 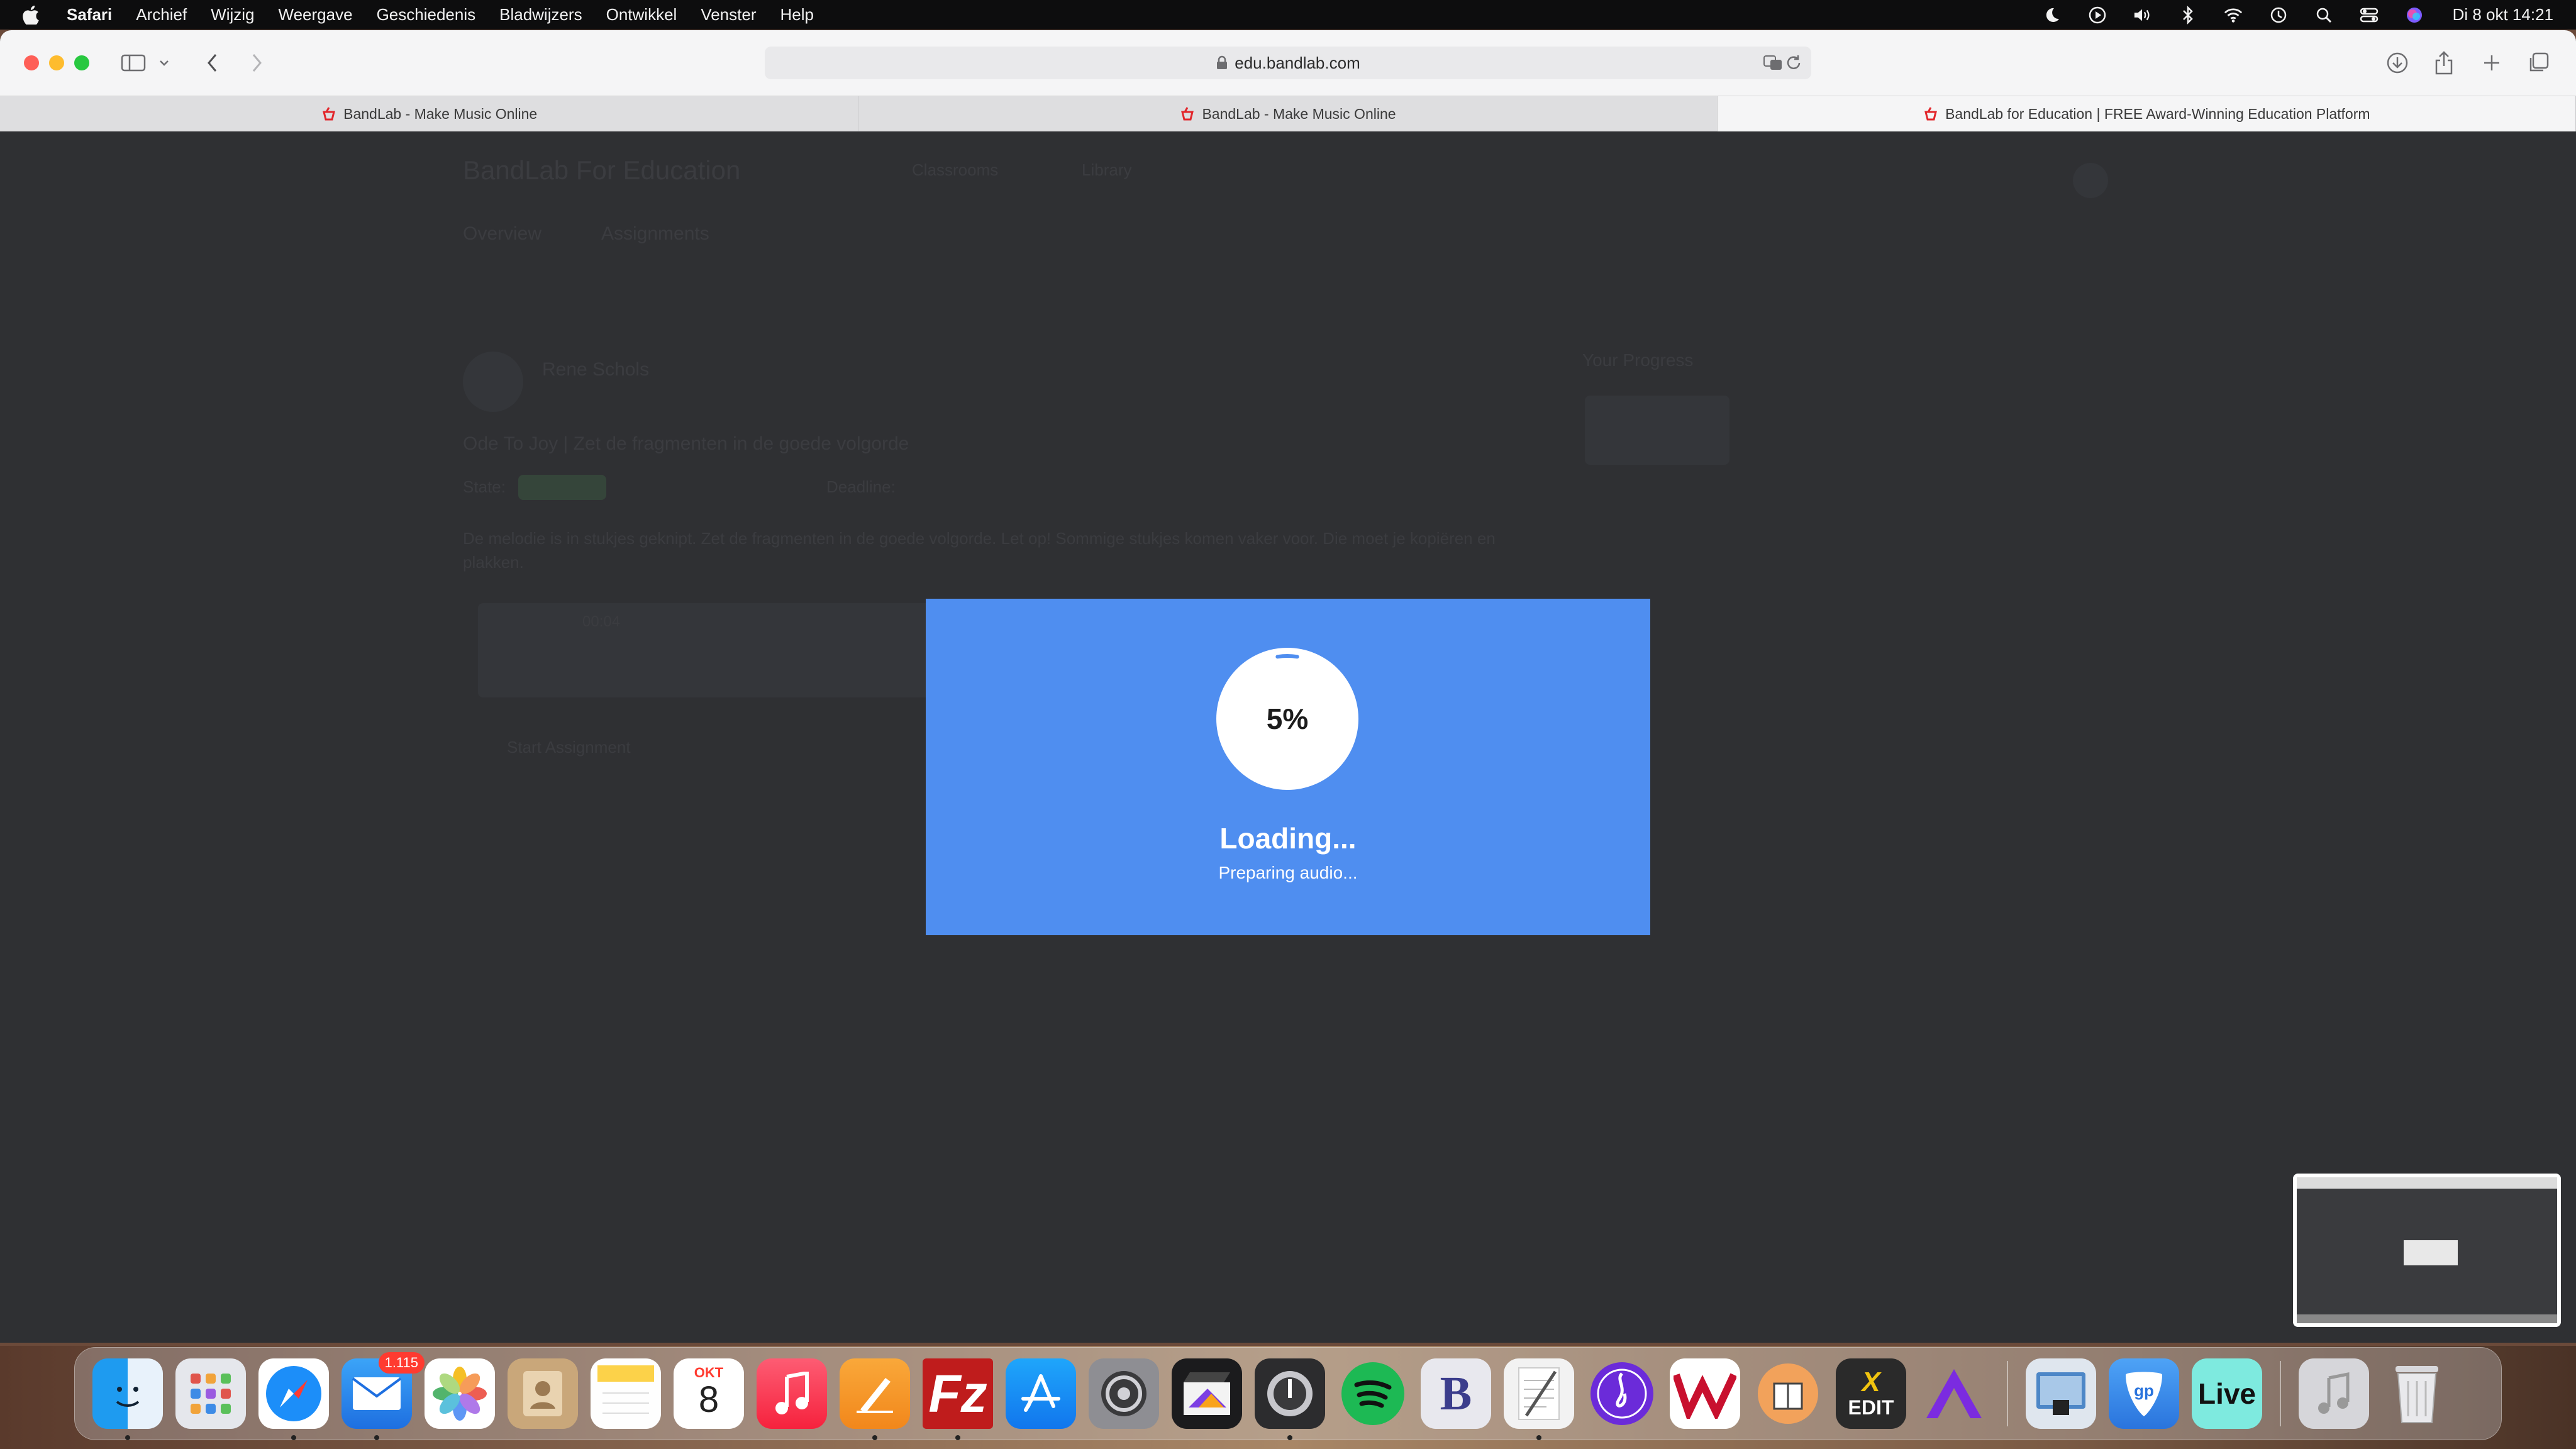 I want to click on back-icon, so click(x=212, y=63).